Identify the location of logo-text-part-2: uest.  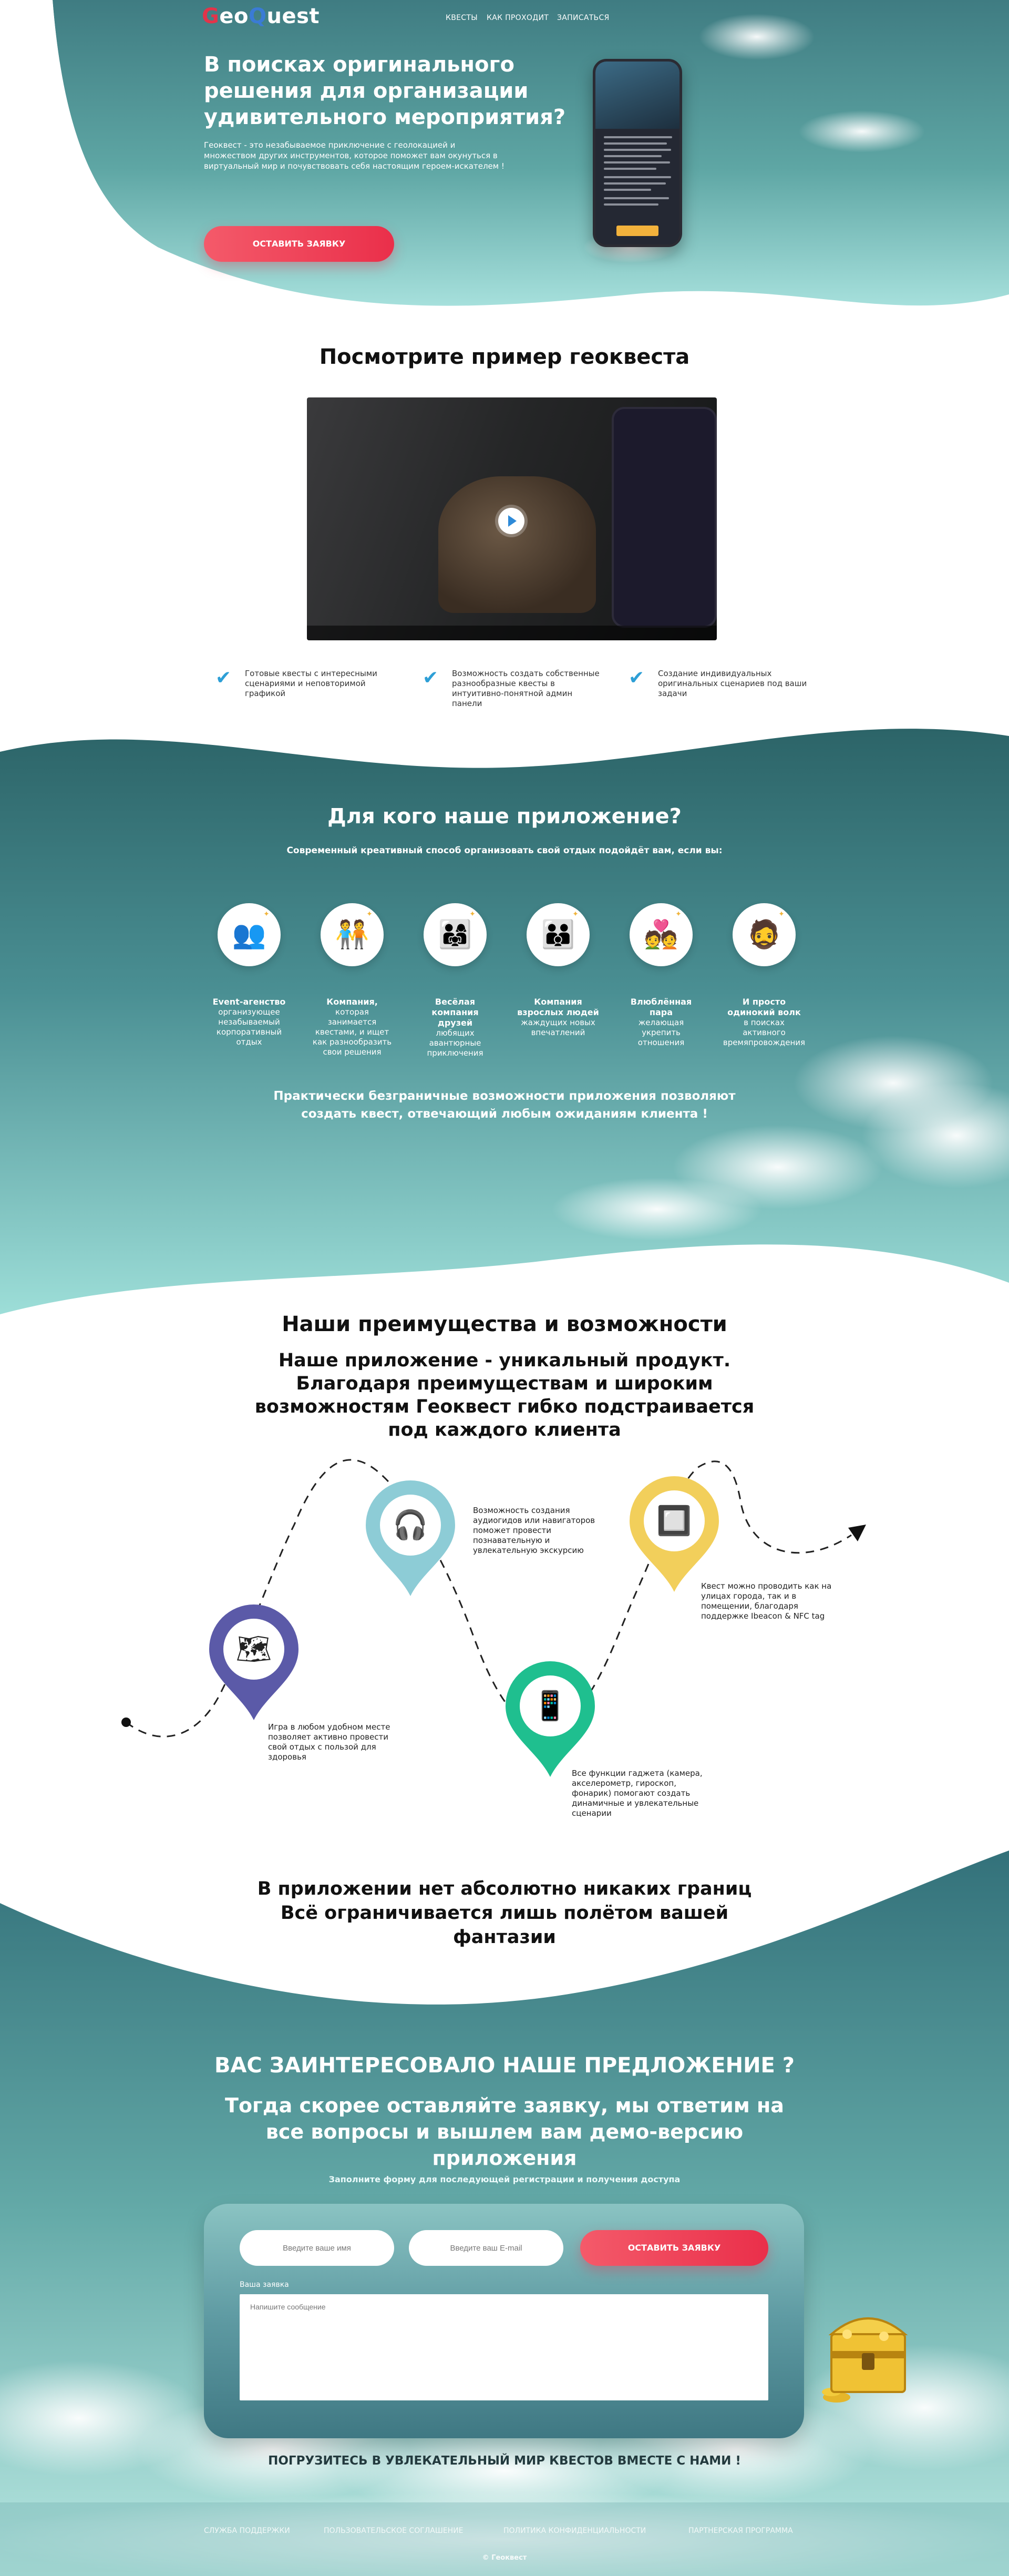
(293, 16).